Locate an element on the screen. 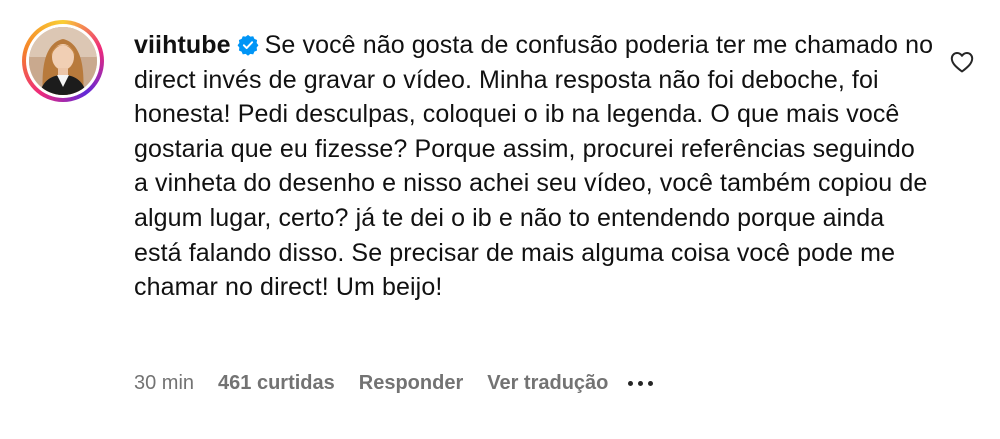 The height and width of the screenshot is (439, 1000). heart-outline-icon is located at coordinates (962, 62).